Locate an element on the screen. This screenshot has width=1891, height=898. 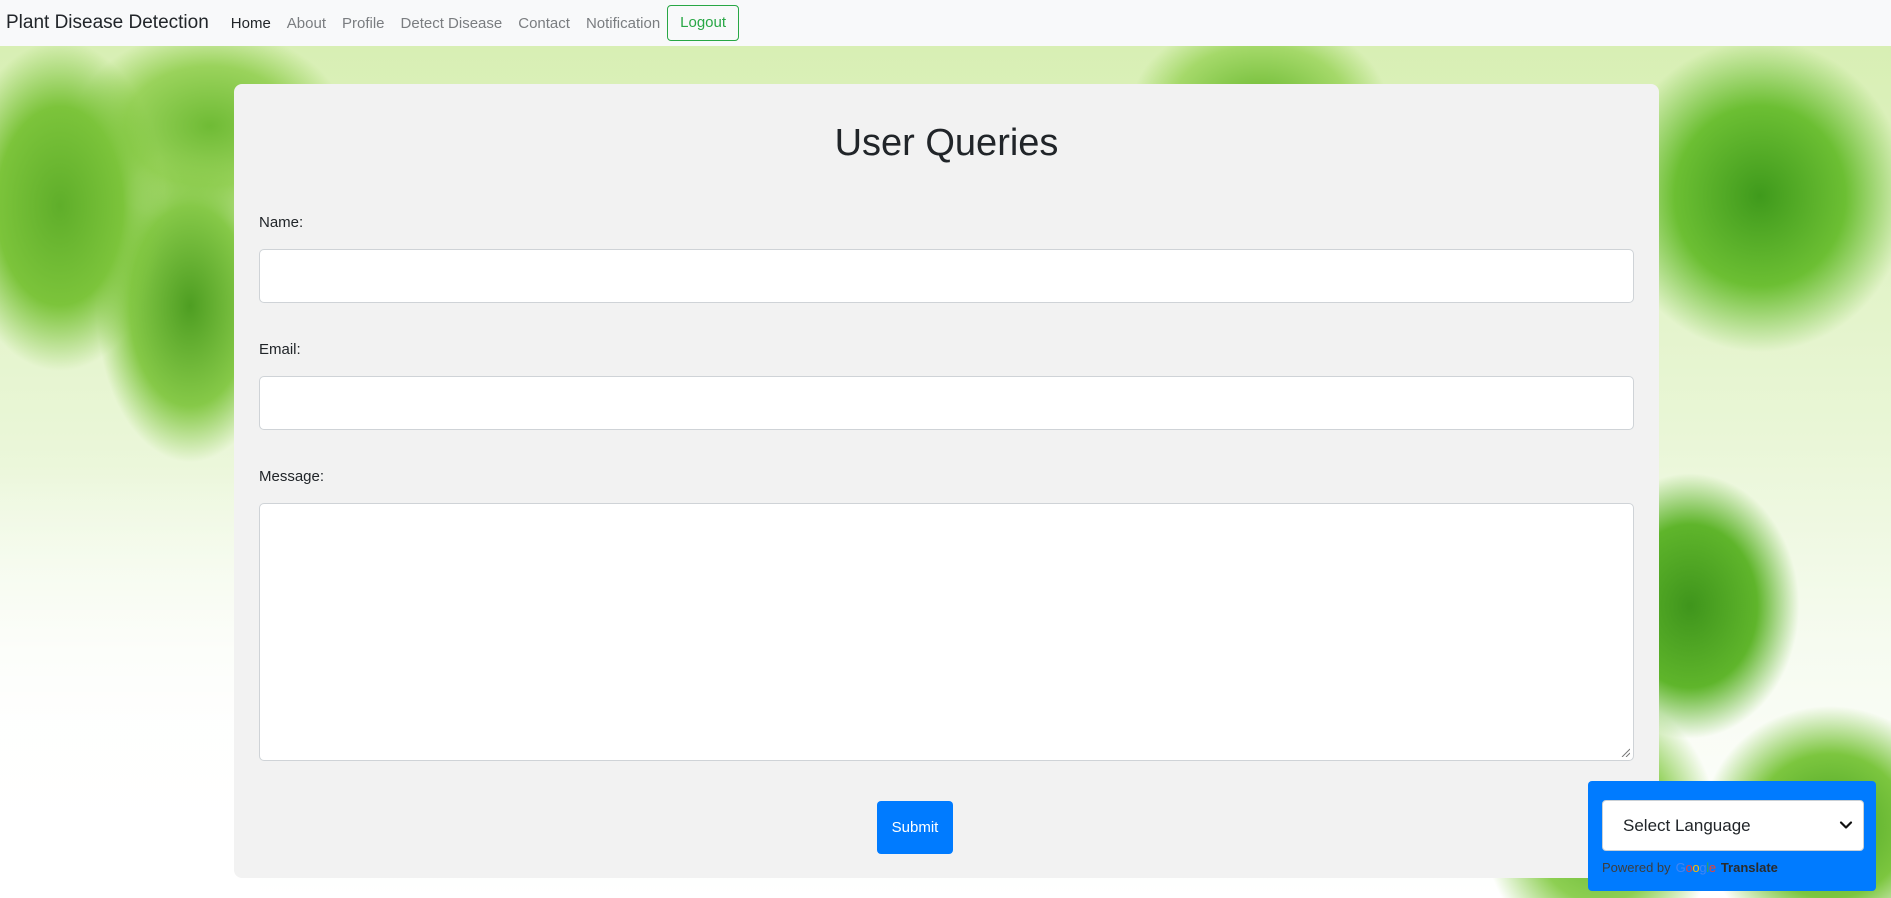
submit-button: Submit is located at coordinates (915, 827).